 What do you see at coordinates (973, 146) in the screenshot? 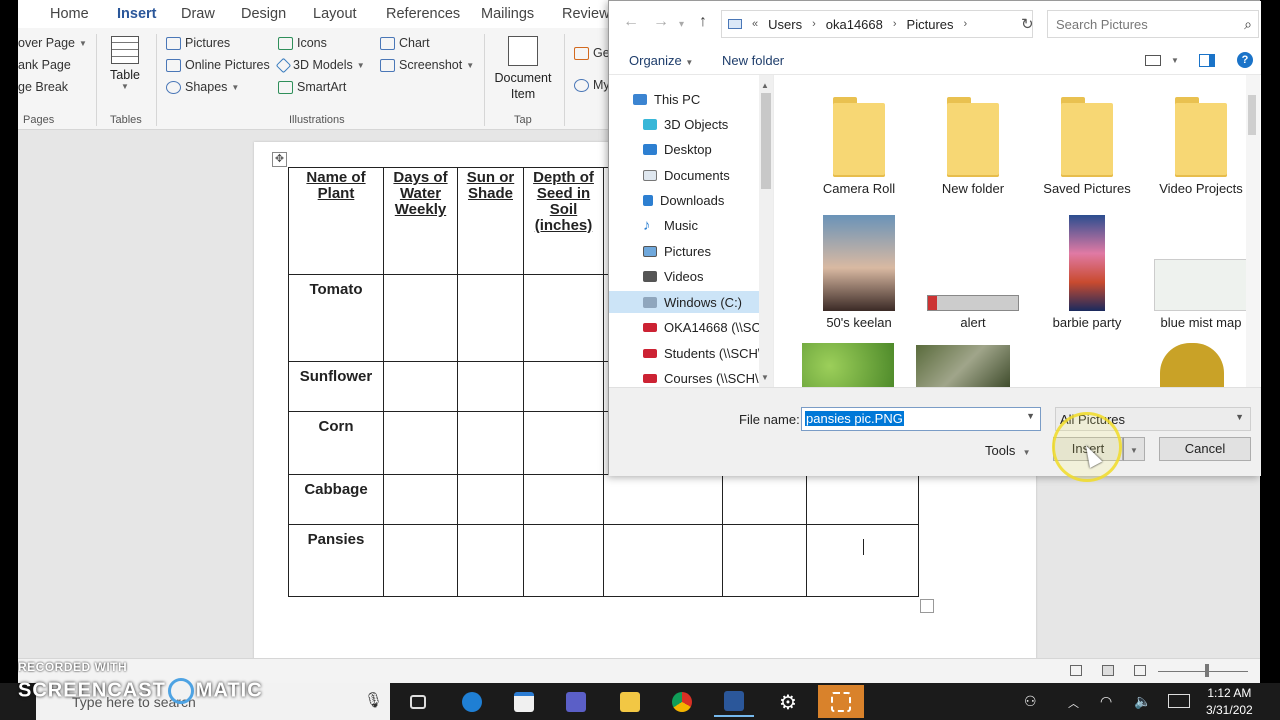
I see `file-tile-new-folder: New folder` at bounding box center [973, 146].